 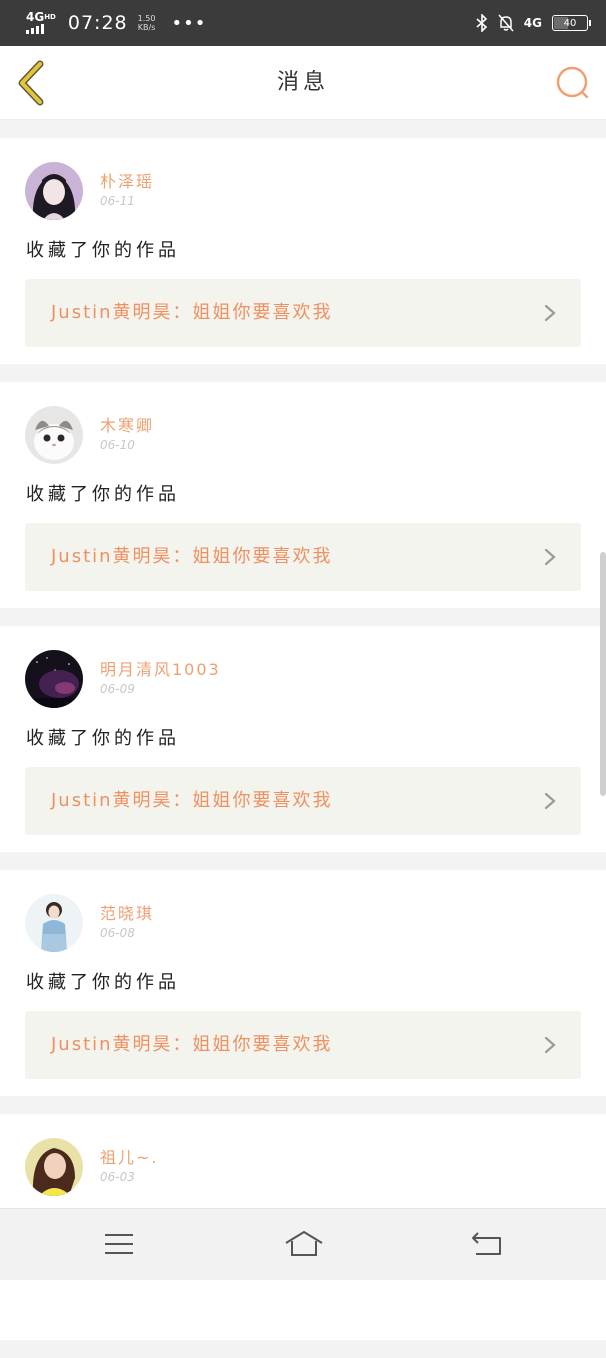 I want to click on menu-icon, so click(x=119, y=1244).